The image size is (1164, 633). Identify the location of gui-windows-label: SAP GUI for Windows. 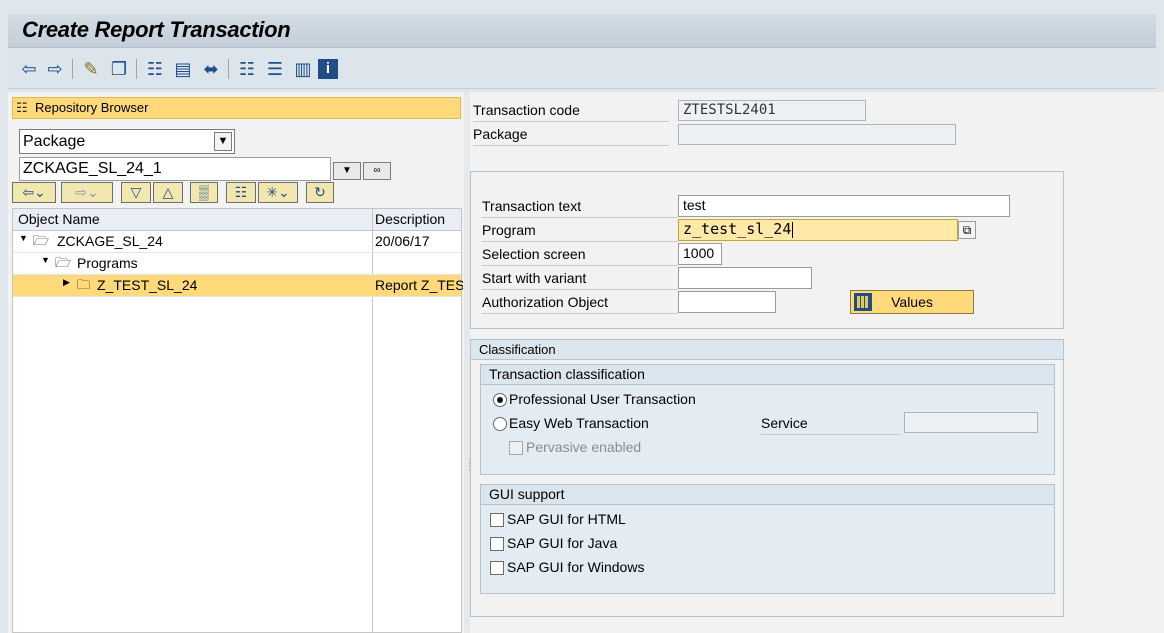
(575, 567).